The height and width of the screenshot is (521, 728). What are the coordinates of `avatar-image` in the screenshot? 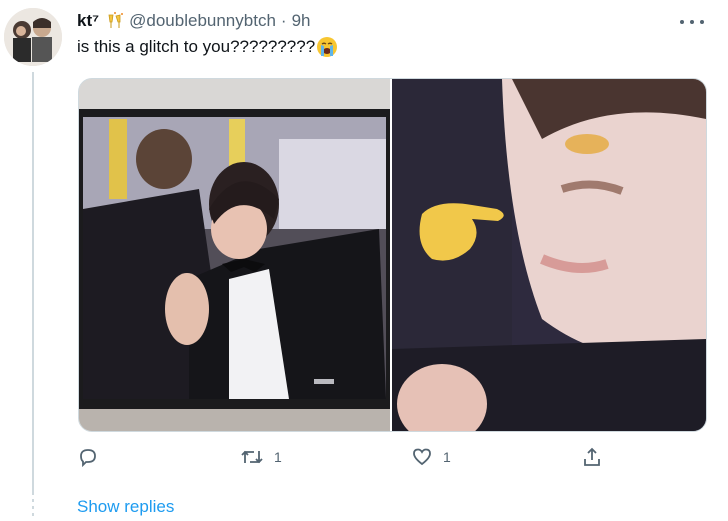 It's located at (33, 37).